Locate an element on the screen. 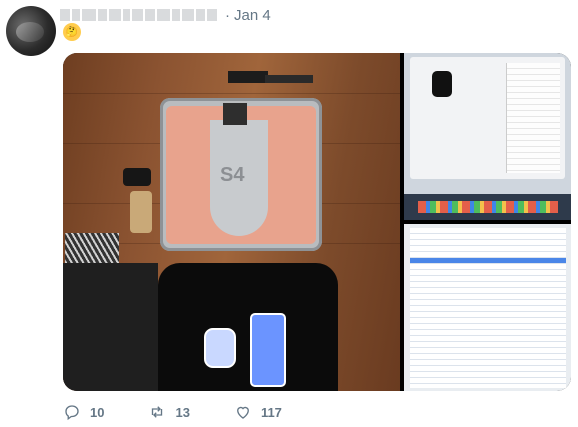 The height and width of the screenshot is (427, 578). chip-label: S4 is located at coordinates (232, 175).